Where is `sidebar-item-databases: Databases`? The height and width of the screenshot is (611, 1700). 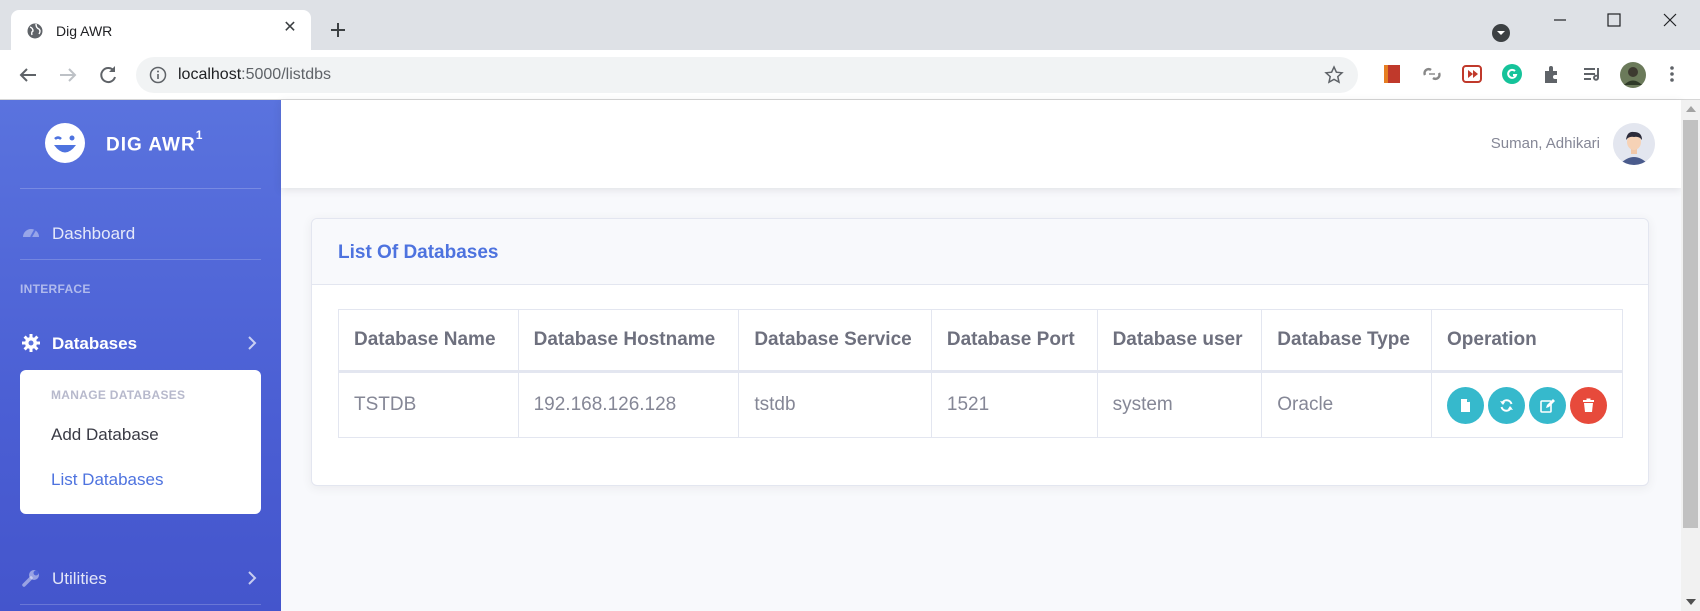
sidebar-item-databases: Databases is located at coordinates (140, 344).